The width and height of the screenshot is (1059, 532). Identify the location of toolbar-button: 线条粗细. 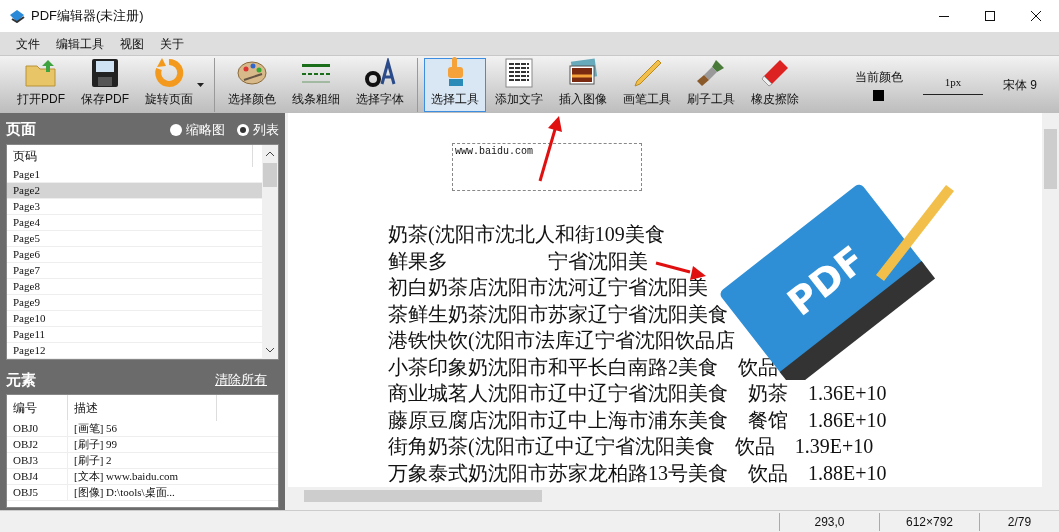
(316, 84).